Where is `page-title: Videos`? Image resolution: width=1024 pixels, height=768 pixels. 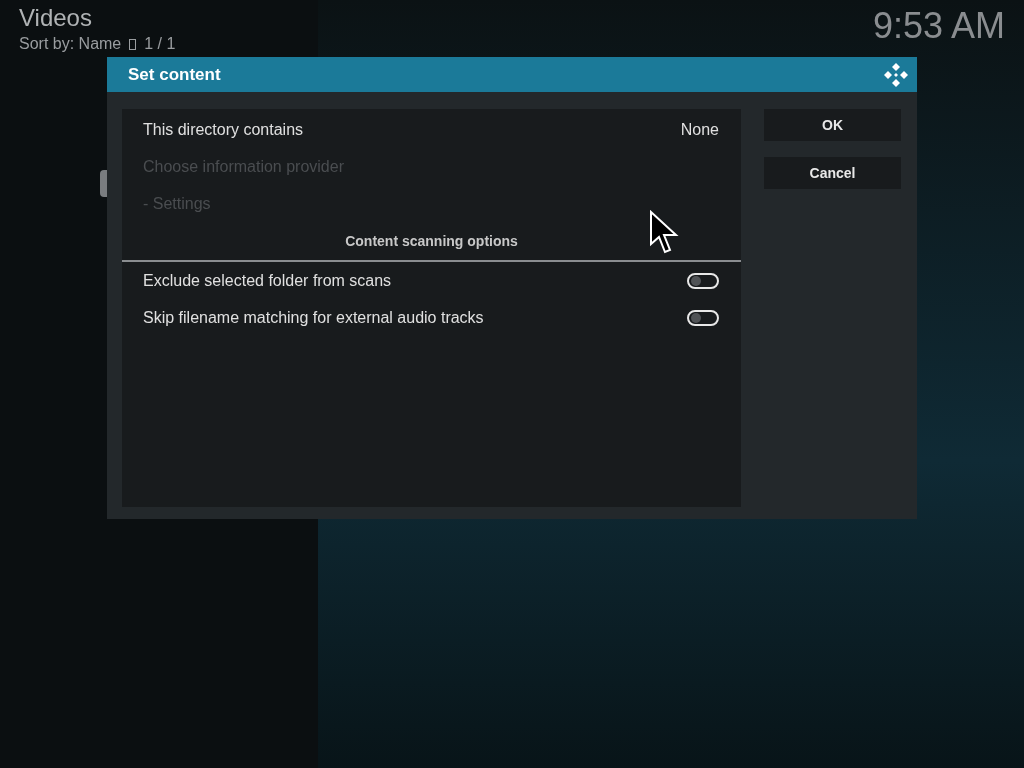
page-title: Videos is located at coordinates (56, 18).